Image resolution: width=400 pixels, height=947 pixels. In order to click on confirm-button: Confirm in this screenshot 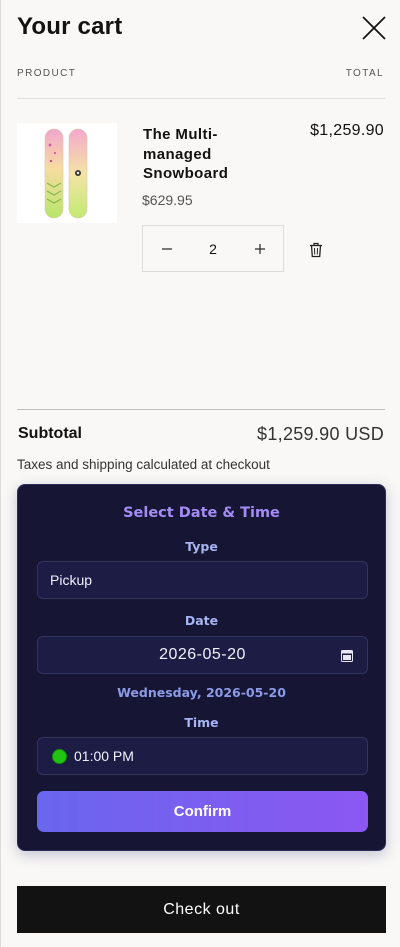, I will do `click(202, 811)`.